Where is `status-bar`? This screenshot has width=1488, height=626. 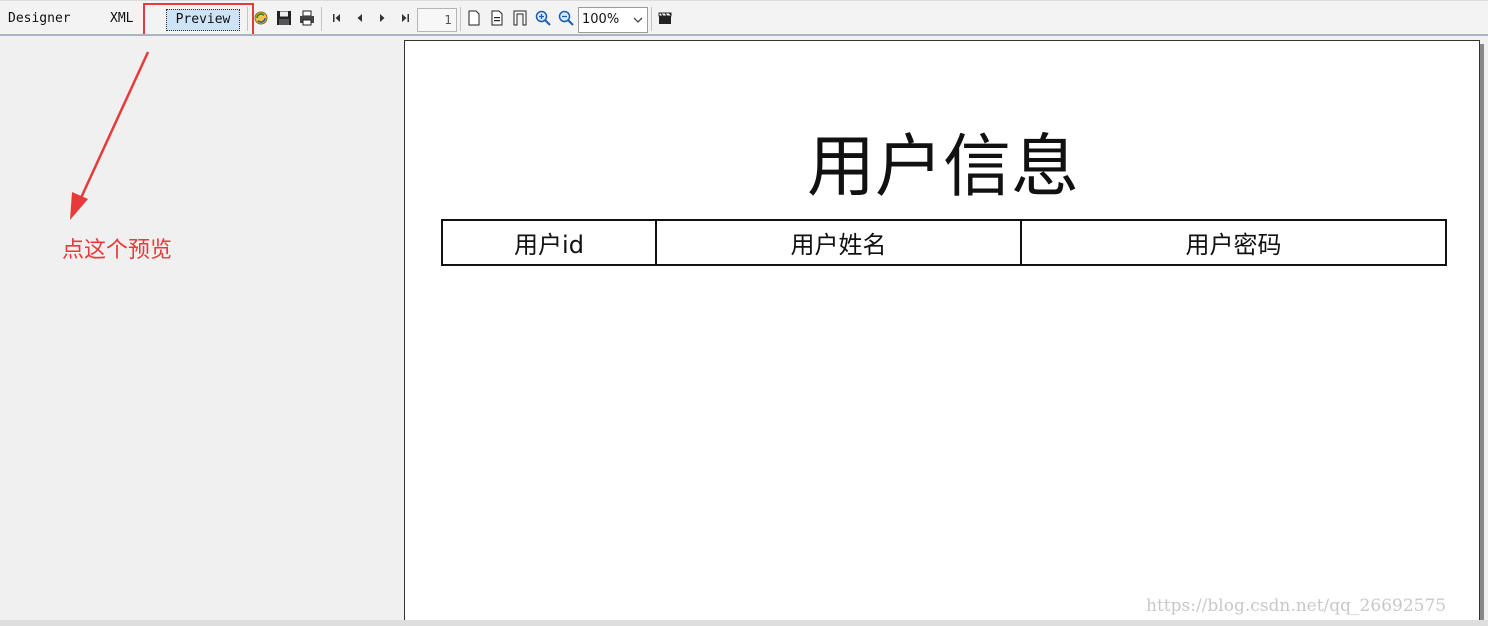
status-bar is located at coordinates (744, 623).